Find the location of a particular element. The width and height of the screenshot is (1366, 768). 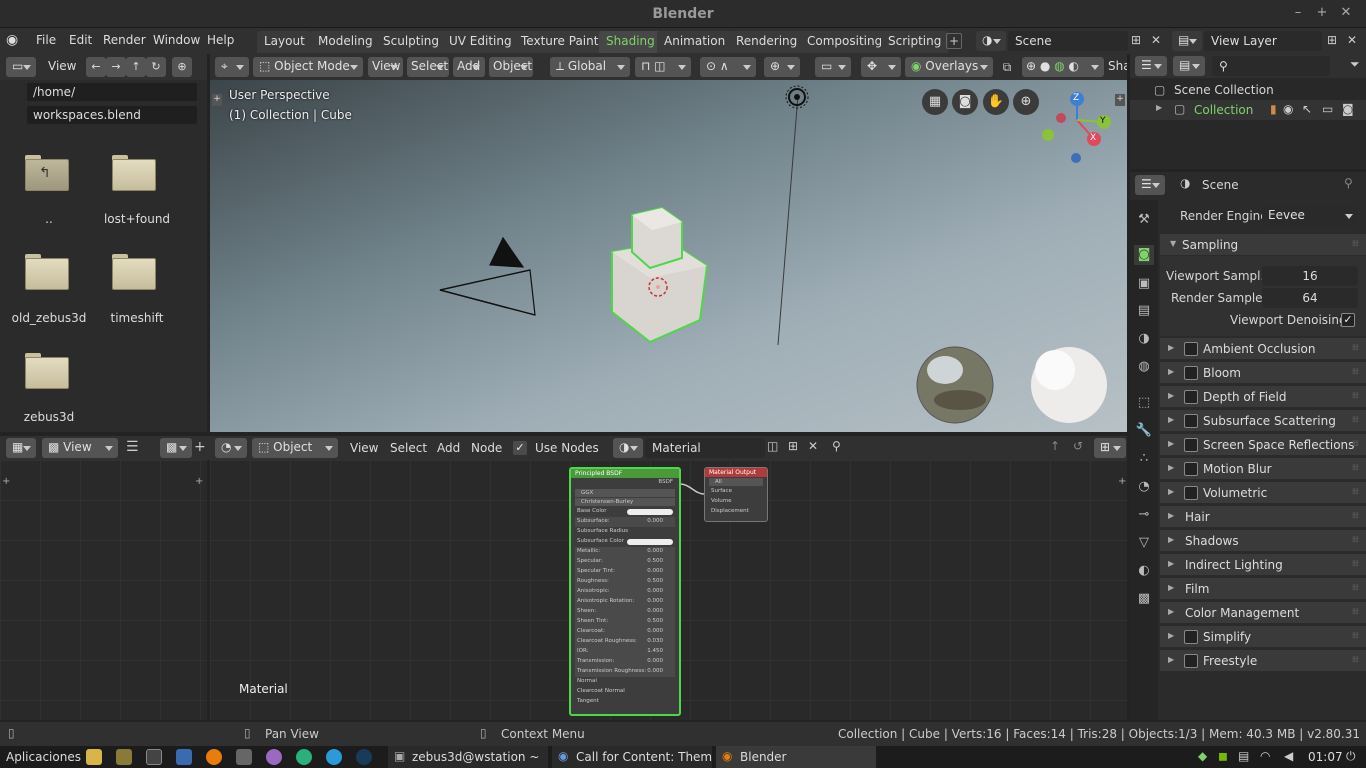

snap-icon: ↺ is located at coordinates (1078, 446).